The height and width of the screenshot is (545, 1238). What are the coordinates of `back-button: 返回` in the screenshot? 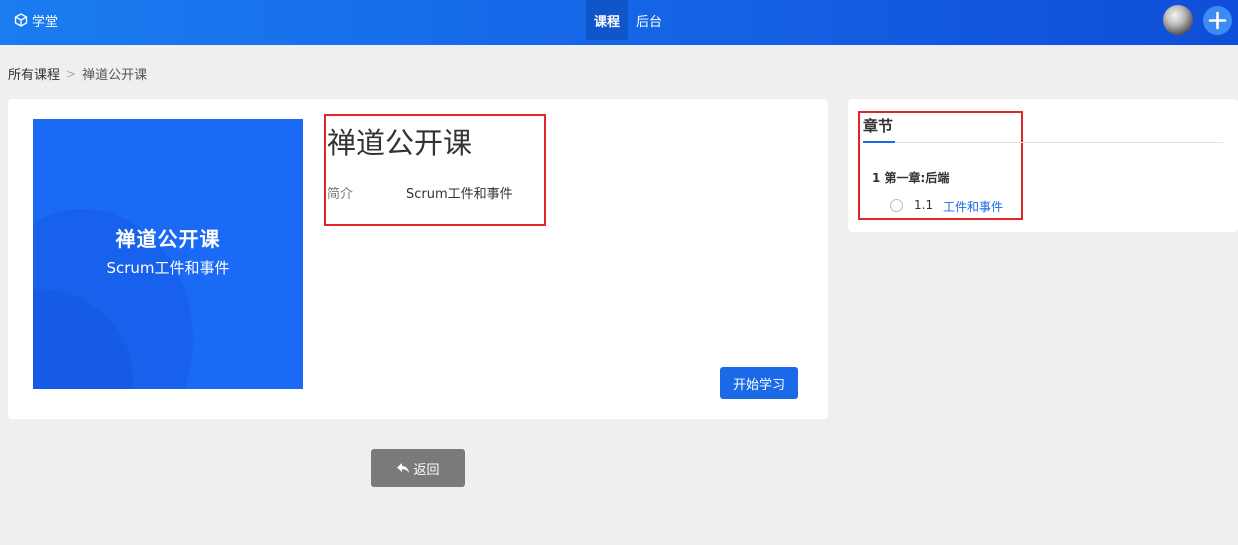 It's located at (418, 468).